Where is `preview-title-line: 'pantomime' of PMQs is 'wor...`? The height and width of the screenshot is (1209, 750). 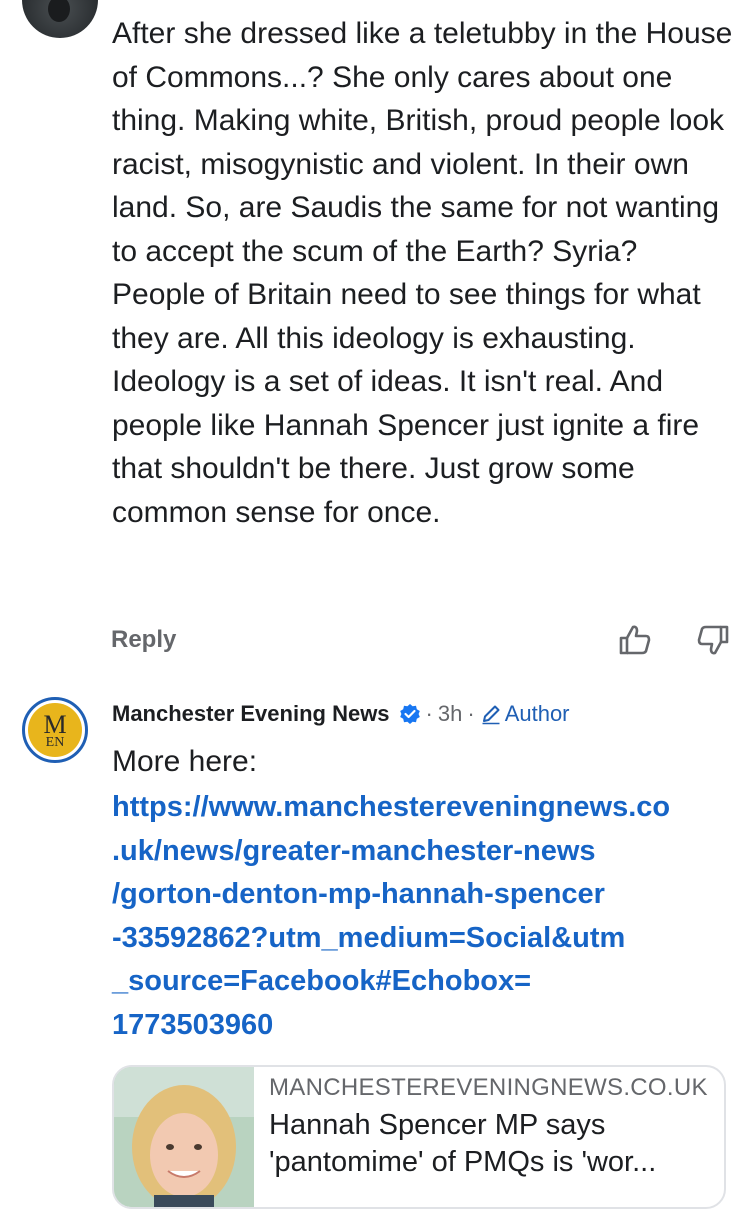
preview-title-line: 'pantomime' of PMQs is 'wor... is located at coordinates (463, 1162).